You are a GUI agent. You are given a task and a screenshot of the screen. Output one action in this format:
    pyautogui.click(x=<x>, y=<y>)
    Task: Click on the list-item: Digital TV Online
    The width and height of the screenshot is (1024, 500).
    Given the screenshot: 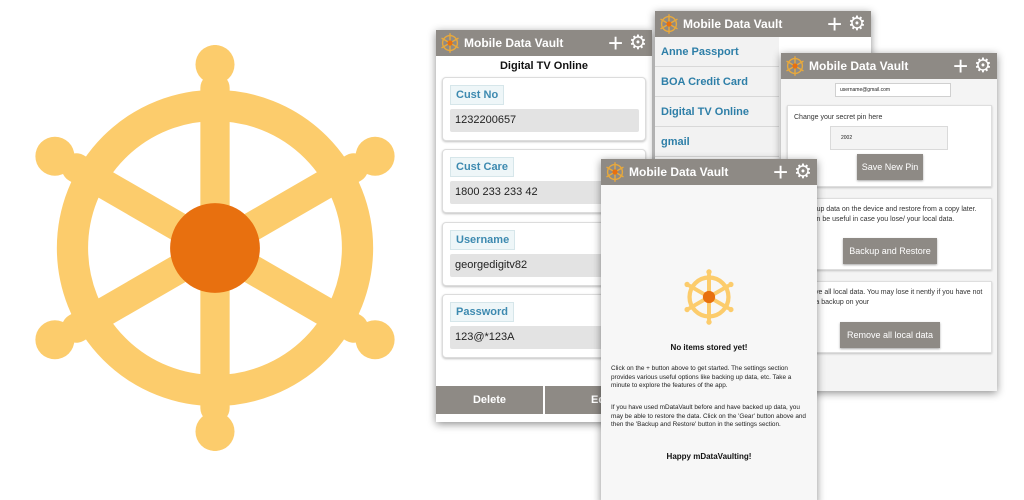 What is the action you would take?
    pyautogui.click(x=717, y=112)
    